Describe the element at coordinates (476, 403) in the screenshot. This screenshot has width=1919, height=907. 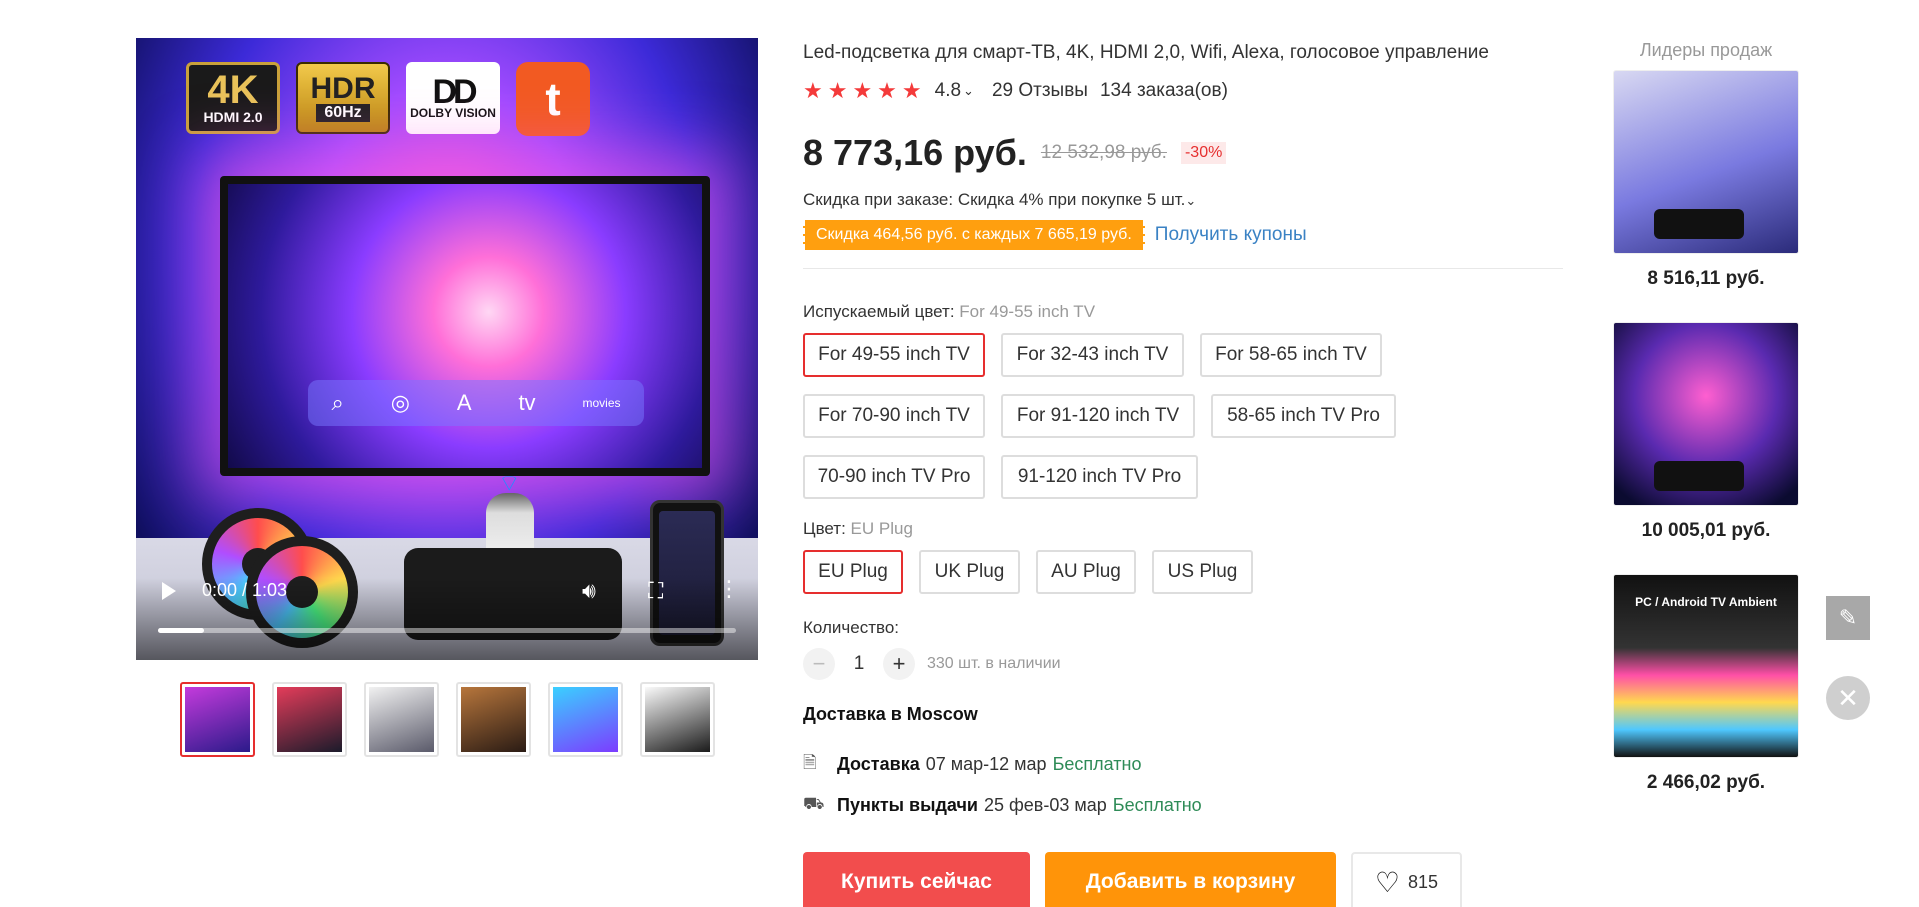
I see `tv-app-dock: ⌕ ◎ A tv movies` at that location.